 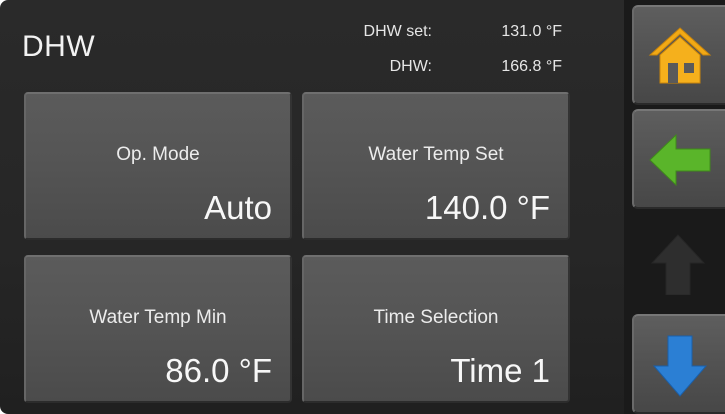 What do you see at coordinates (436, 166) in the screenshot?
I see `water-temp-set-tile: Water Temp Set 140.0 °F` at bounding box center [436, 166].